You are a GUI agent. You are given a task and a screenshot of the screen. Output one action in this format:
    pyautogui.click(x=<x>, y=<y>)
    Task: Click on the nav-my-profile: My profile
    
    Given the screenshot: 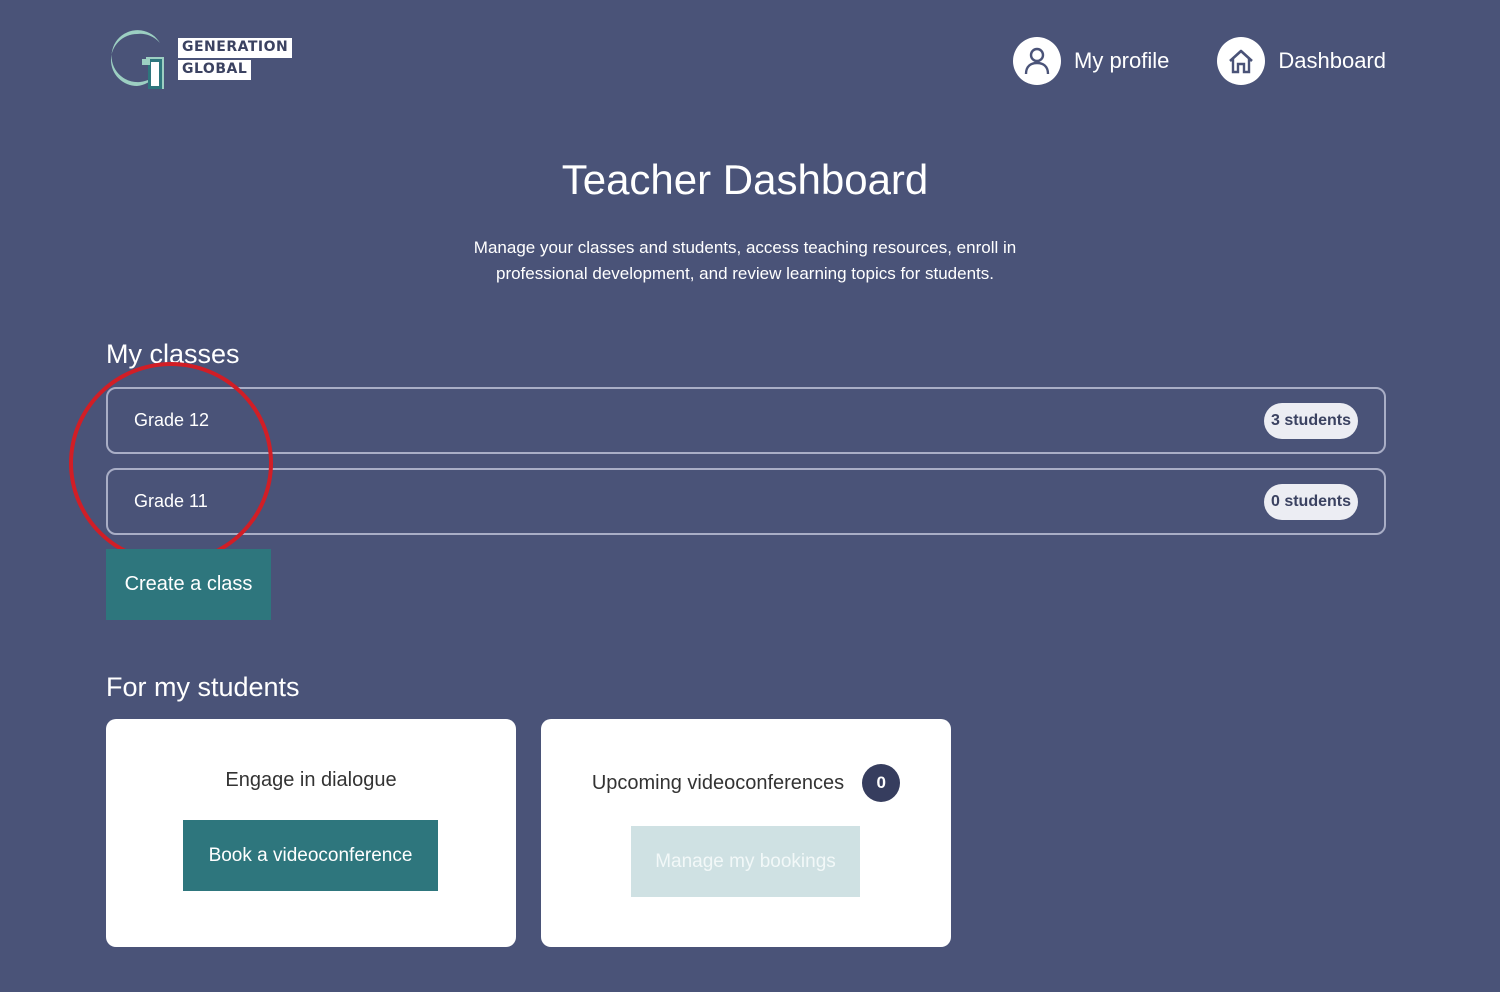 What is the action you would take?
    pyautogui.click(x=1091, y=61)
    